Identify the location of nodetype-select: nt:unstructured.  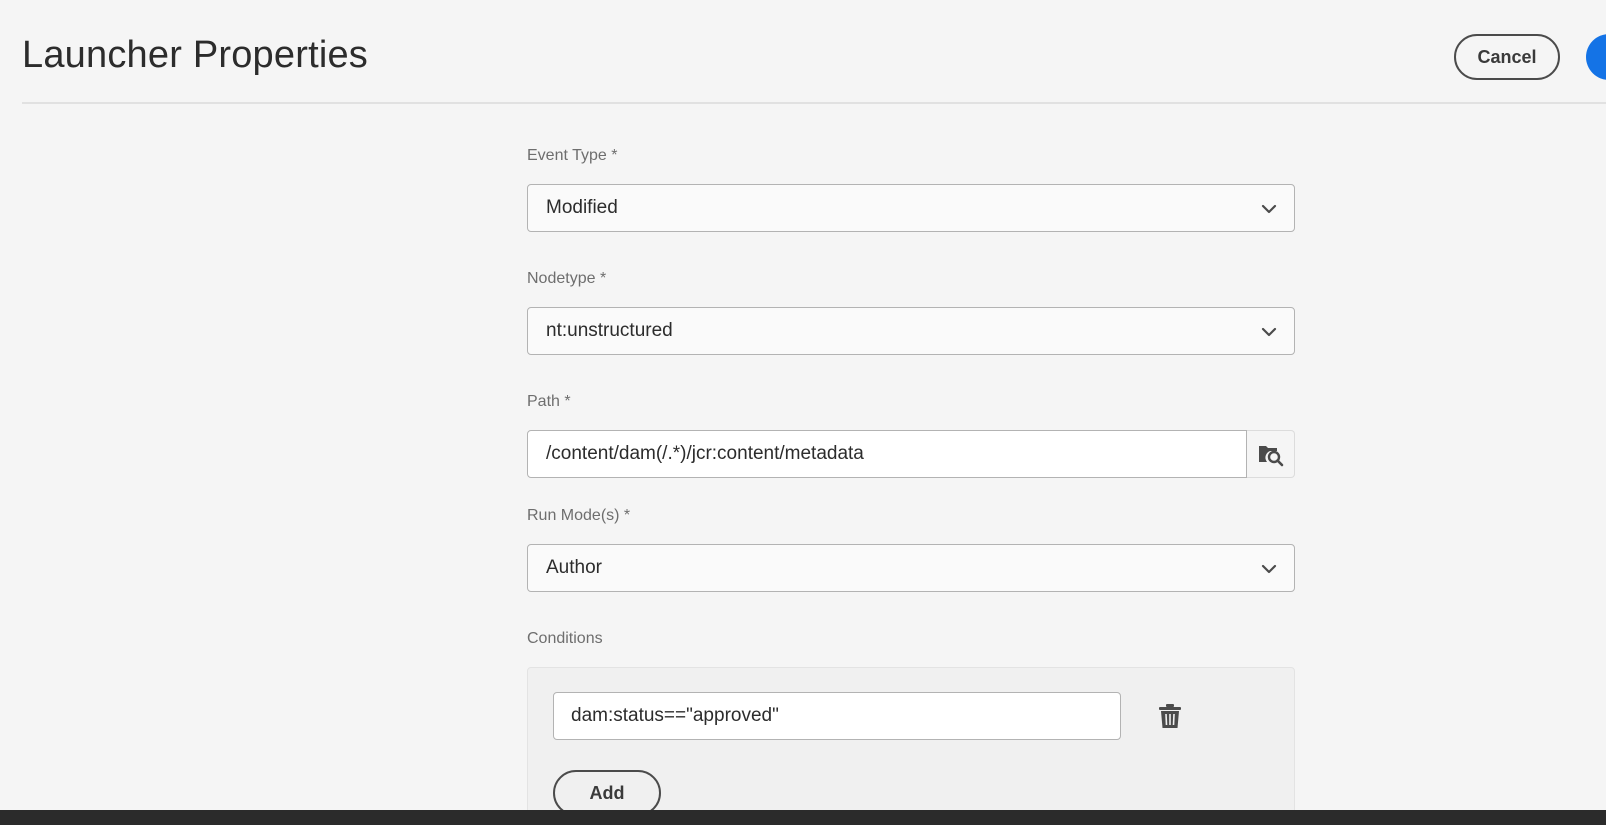
(911, 331).